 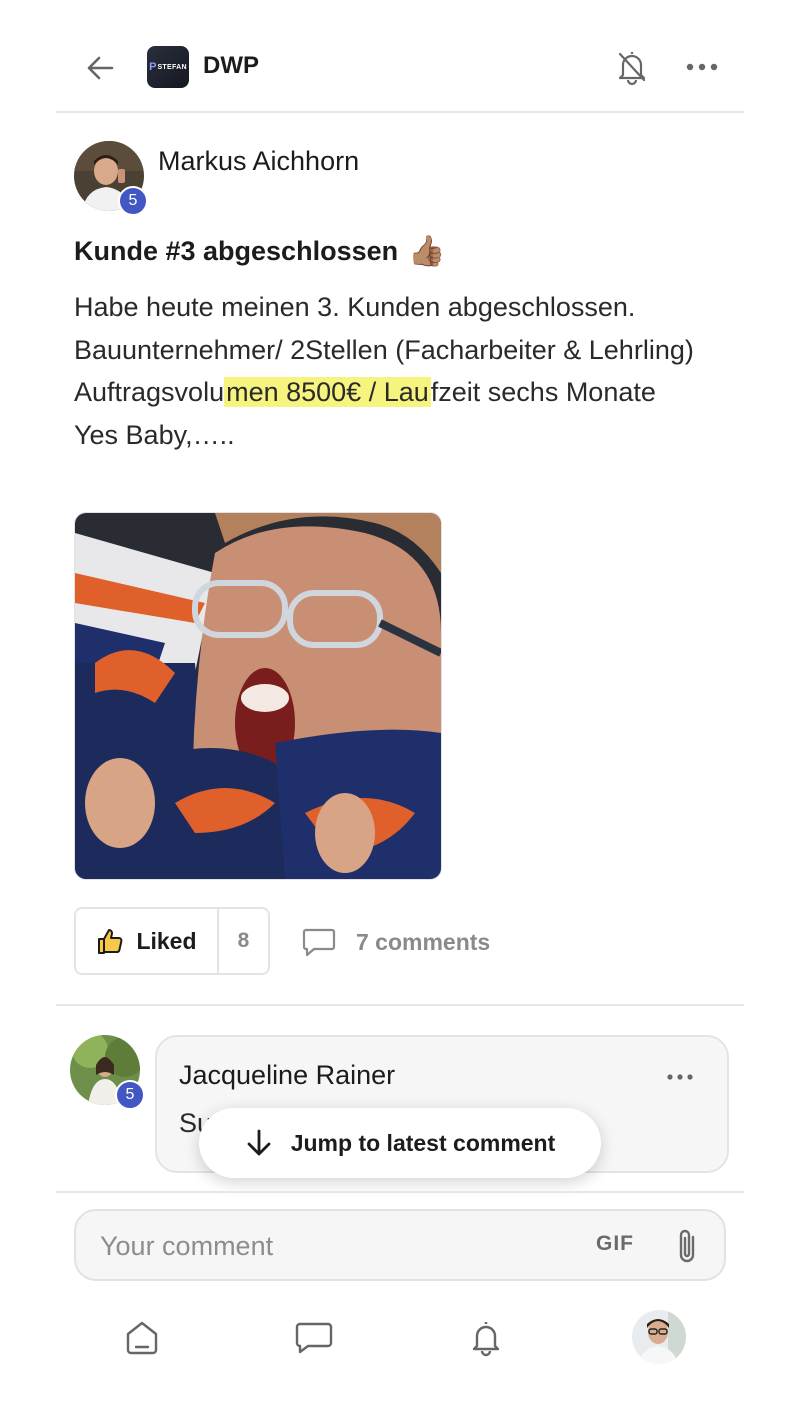 I want to click on jump-to-latest-button: Jump to latest comment, so click(x=400, y=1143).